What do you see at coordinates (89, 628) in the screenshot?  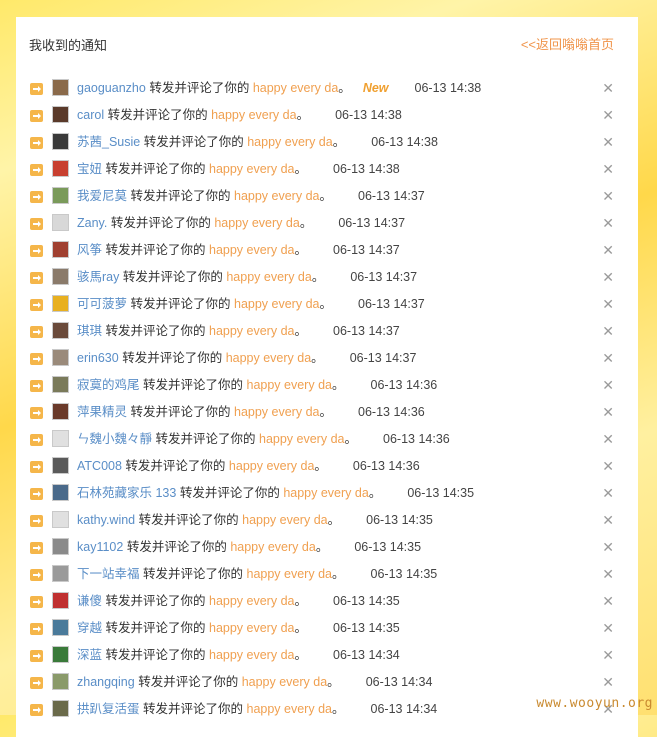 I see `user-link: 穿越` at bounding box center [89, 628].